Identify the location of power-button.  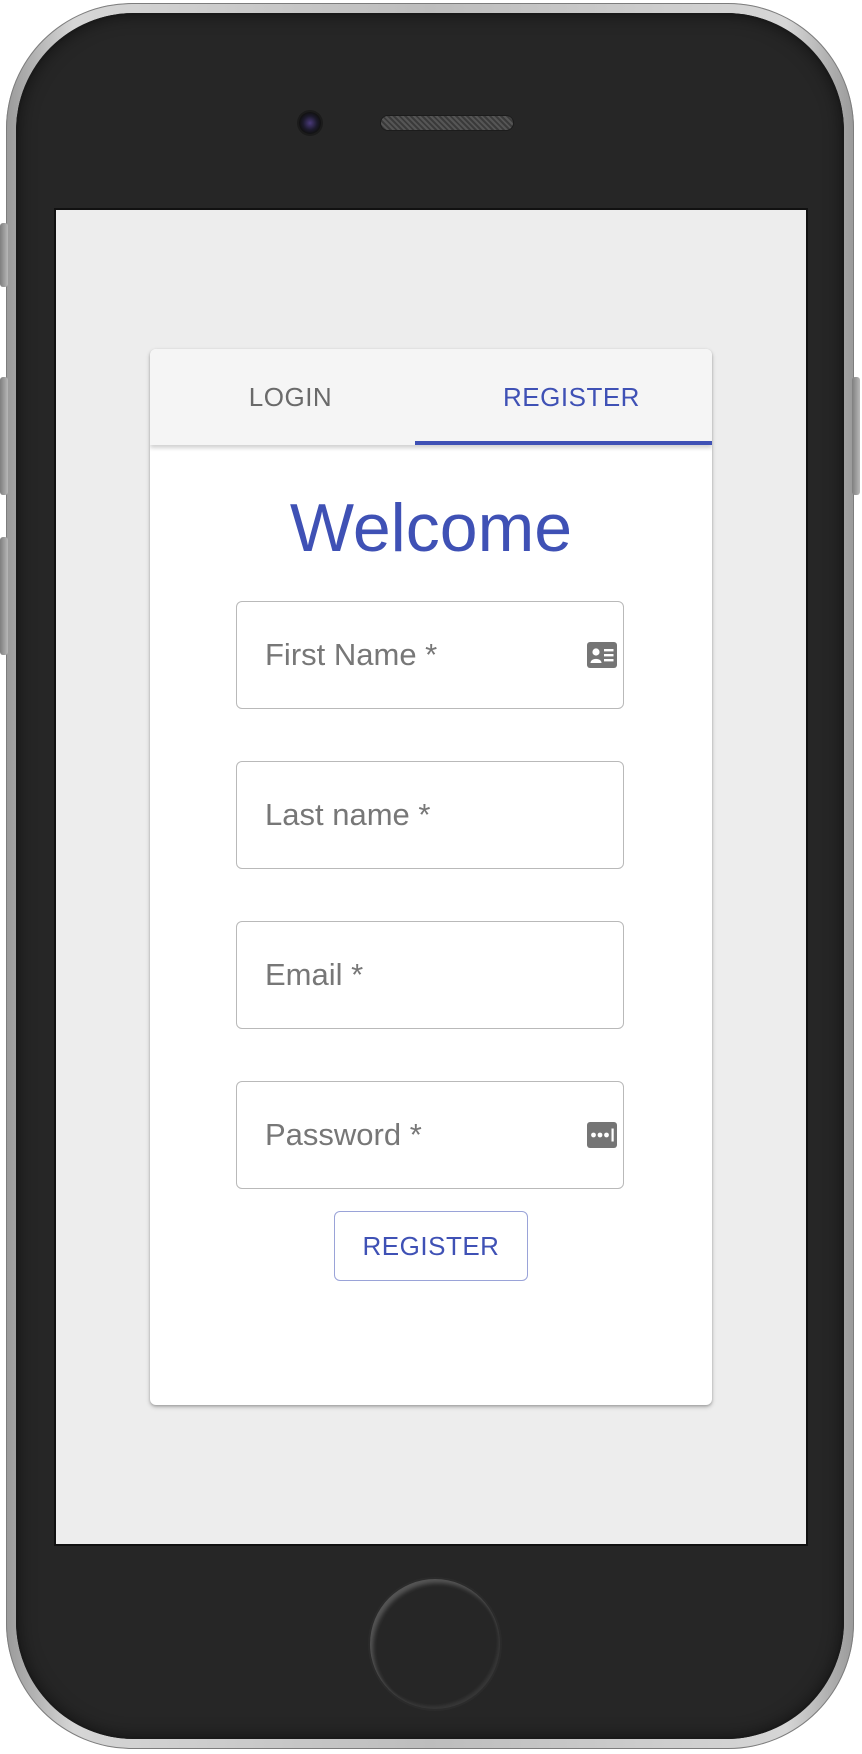
(856, 436).